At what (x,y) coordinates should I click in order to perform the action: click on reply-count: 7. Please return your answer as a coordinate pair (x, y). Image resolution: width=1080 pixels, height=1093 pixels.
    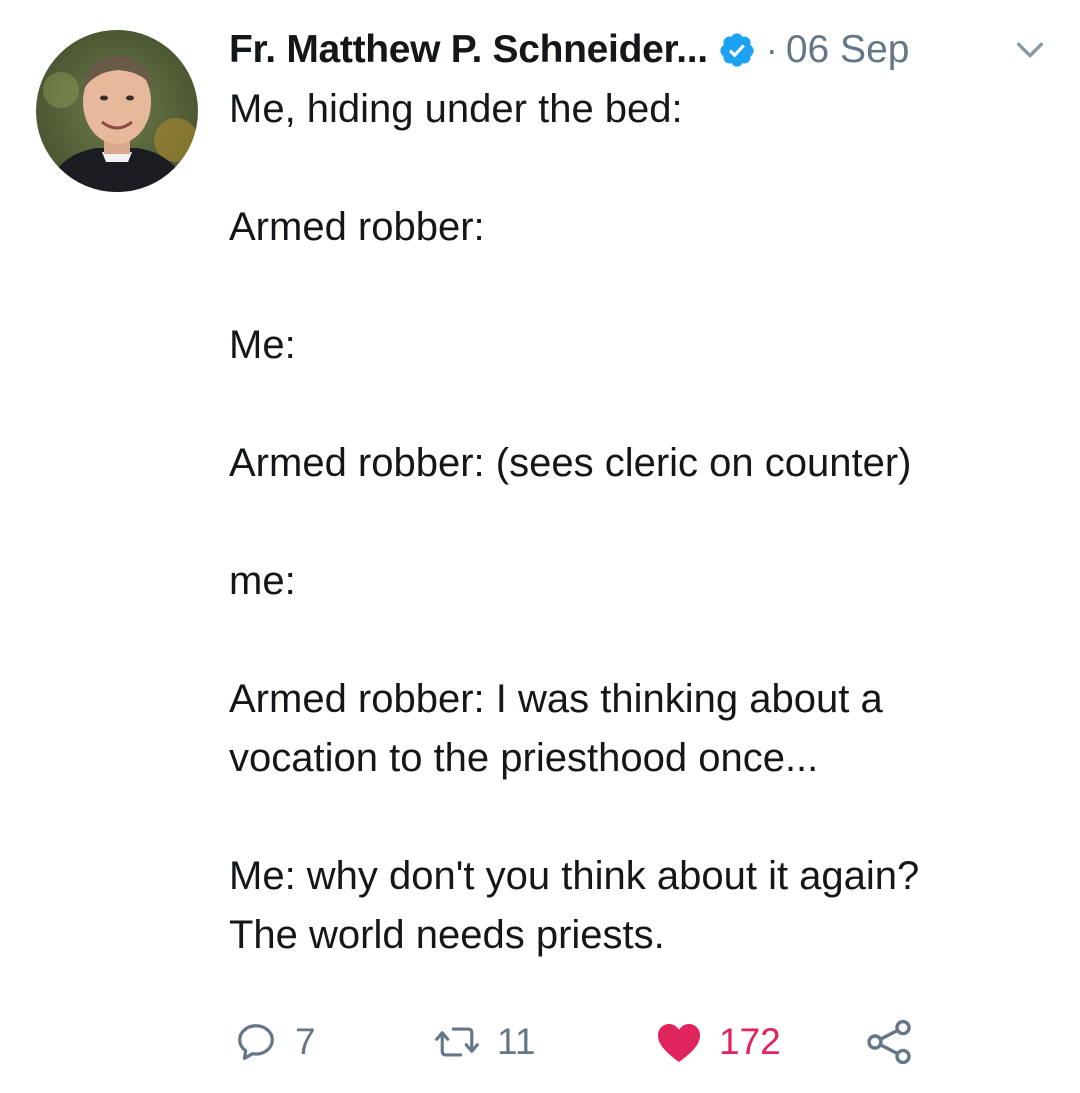
    Looking at the image, I should click on (305, 1041).